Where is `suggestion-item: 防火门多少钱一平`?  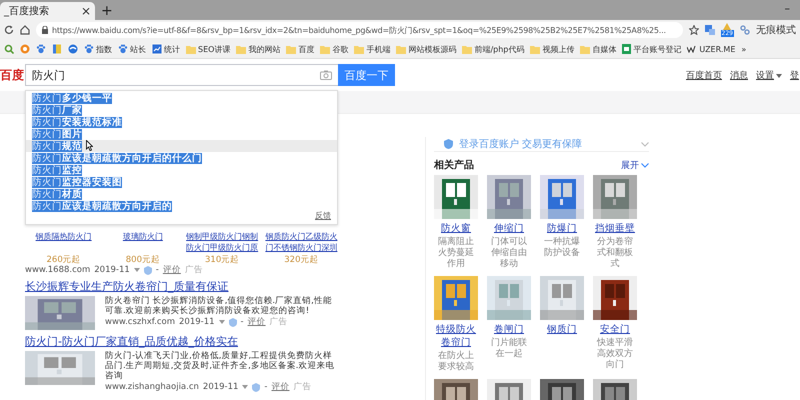 suggestion-item: 防火门多少钱一平 is located at coordinates (181, 98).